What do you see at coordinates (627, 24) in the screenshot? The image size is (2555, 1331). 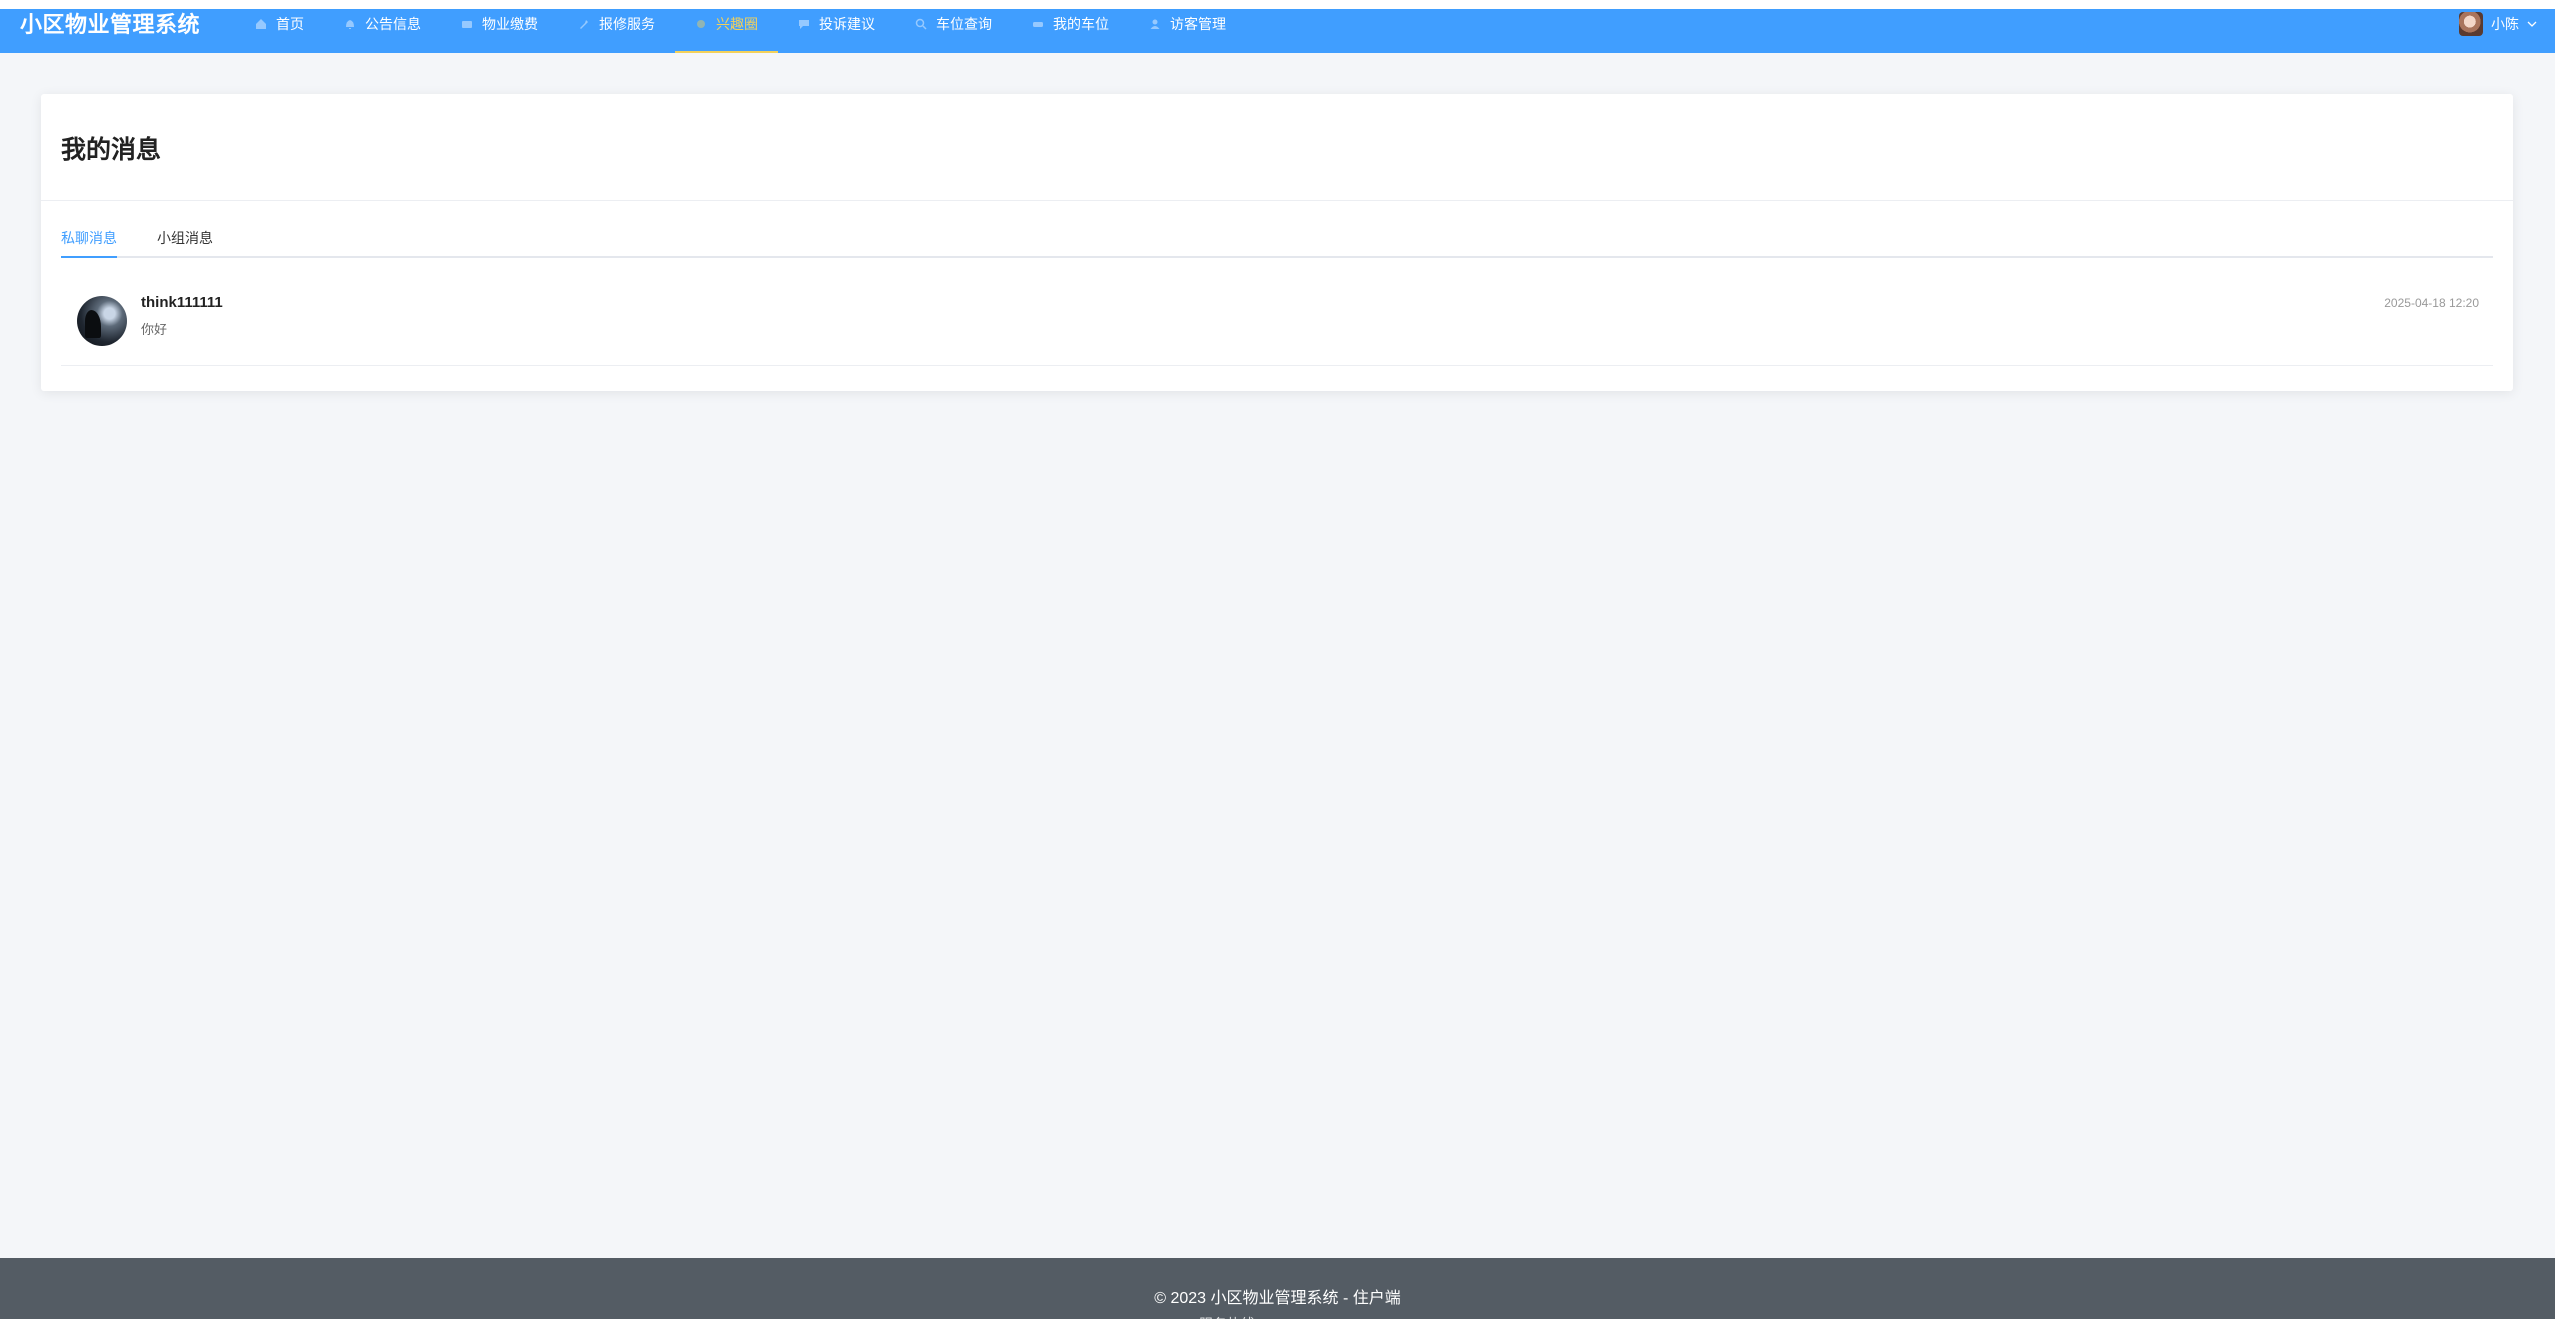 I see `nav-item-label: 报修服务` at bounding box center [627, 24].